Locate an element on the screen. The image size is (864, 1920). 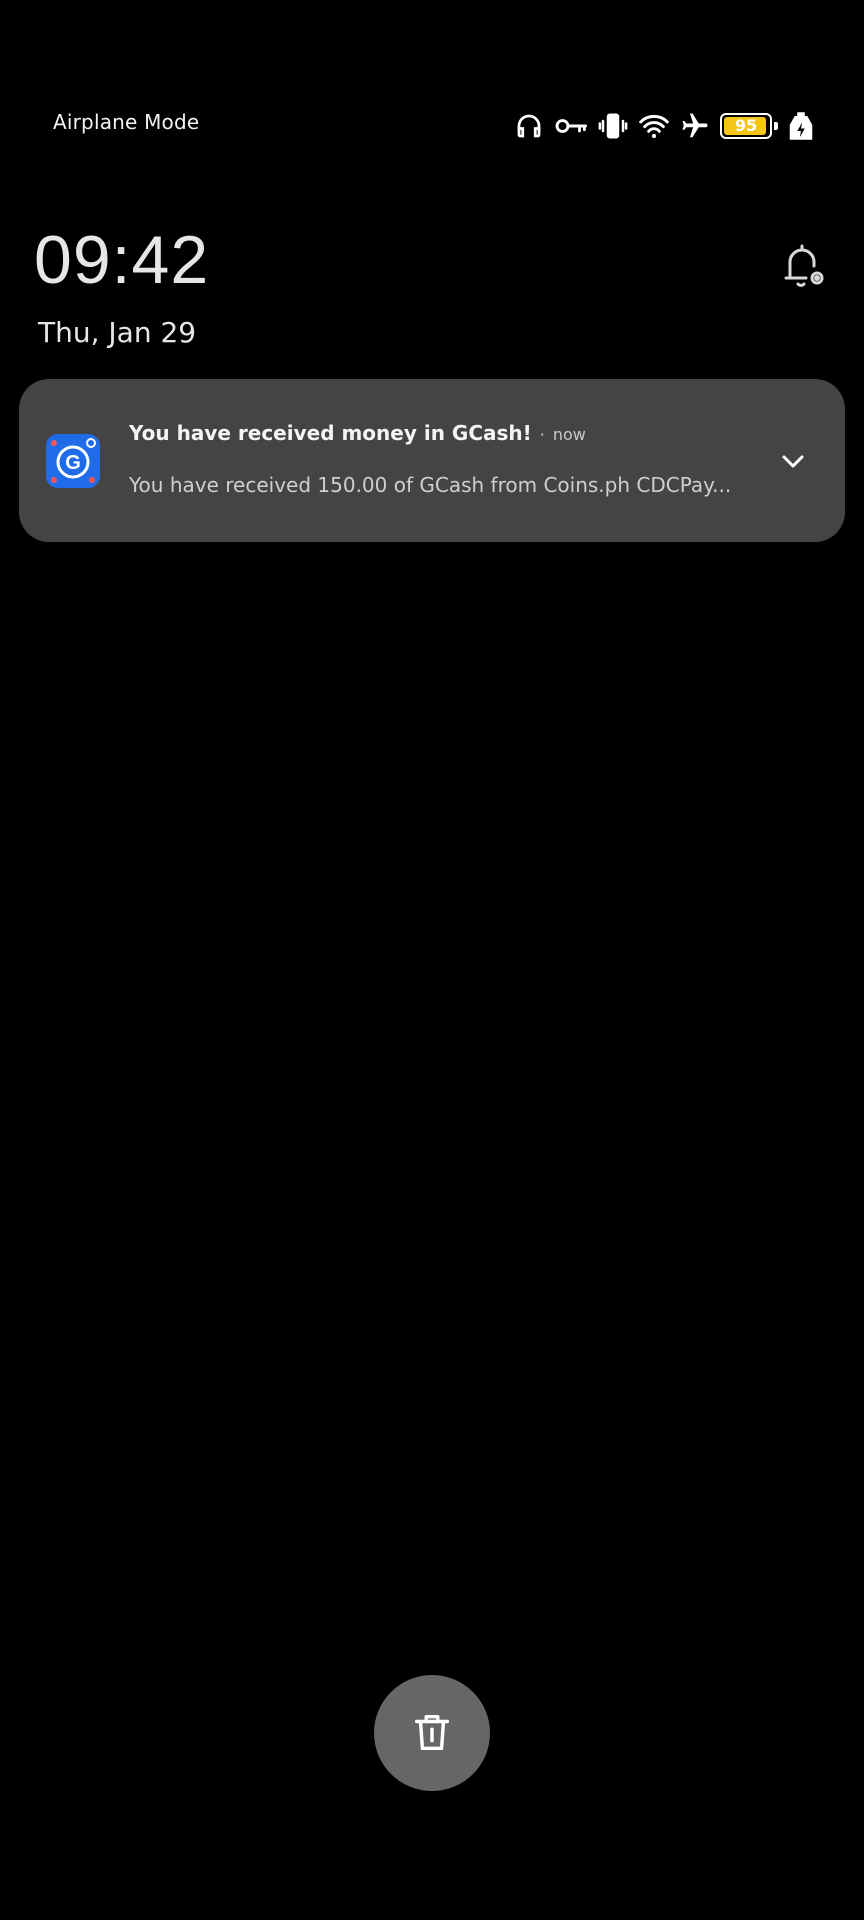
clear-notifications-button is located at coordinates (432, 1733).